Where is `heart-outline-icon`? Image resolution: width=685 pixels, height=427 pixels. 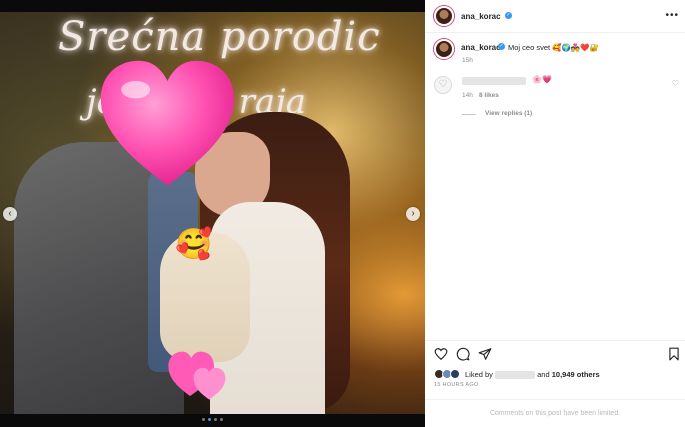
heart-outline-icon is located at coordinates (441, 354).